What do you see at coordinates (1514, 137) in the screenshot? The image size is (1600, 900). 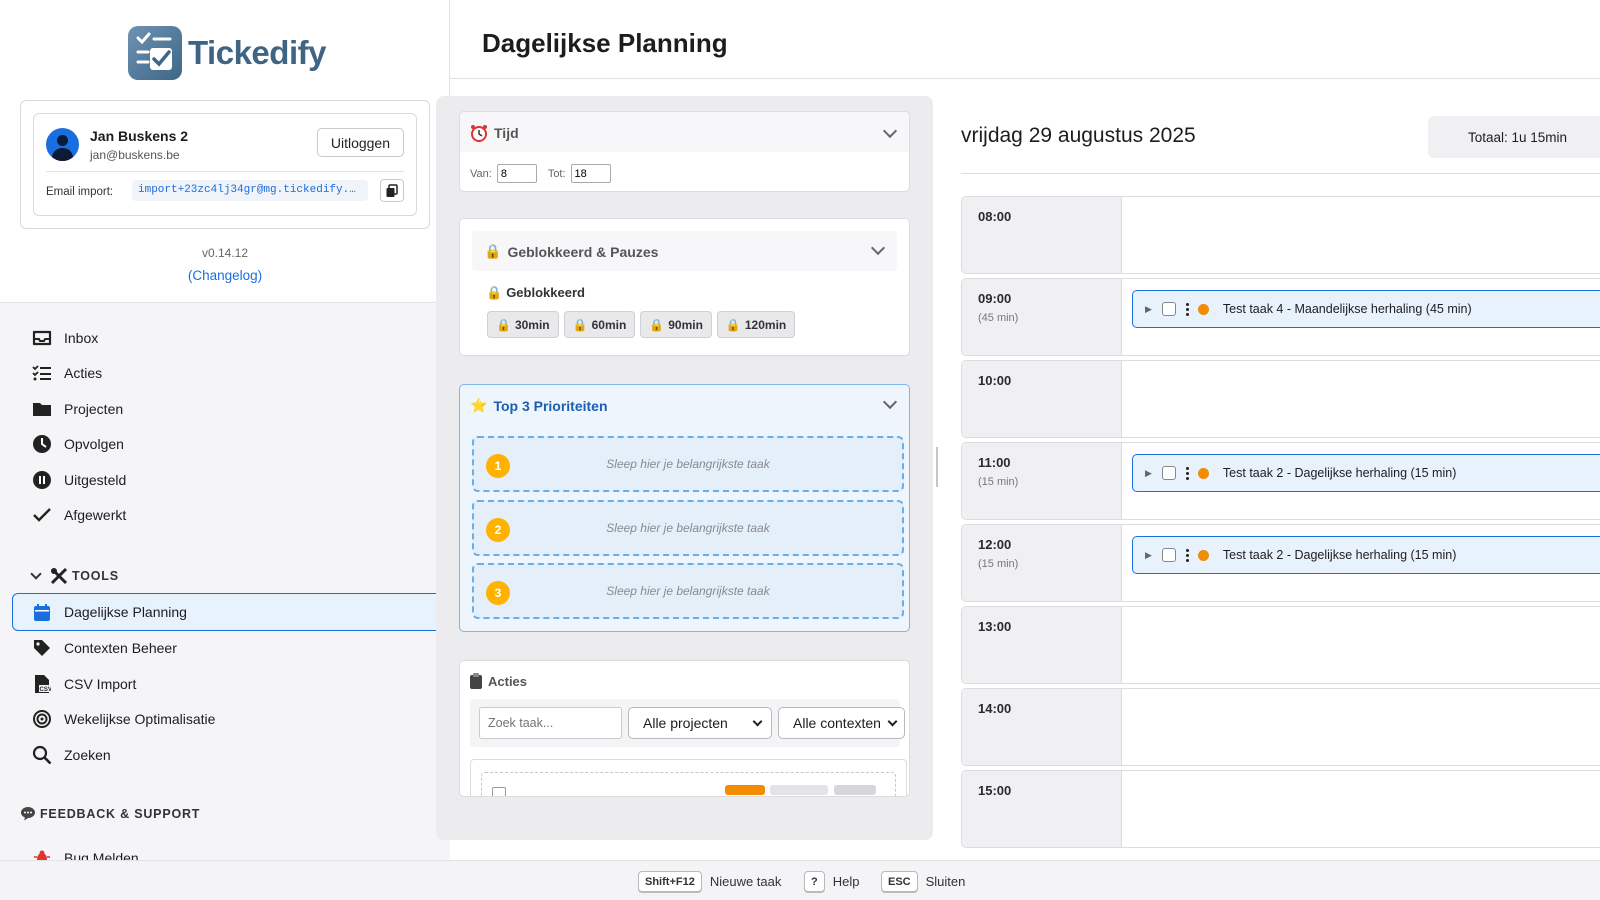 I see `total-duration: Totaal: 1u 15min` at bounding box center [1514, 137].